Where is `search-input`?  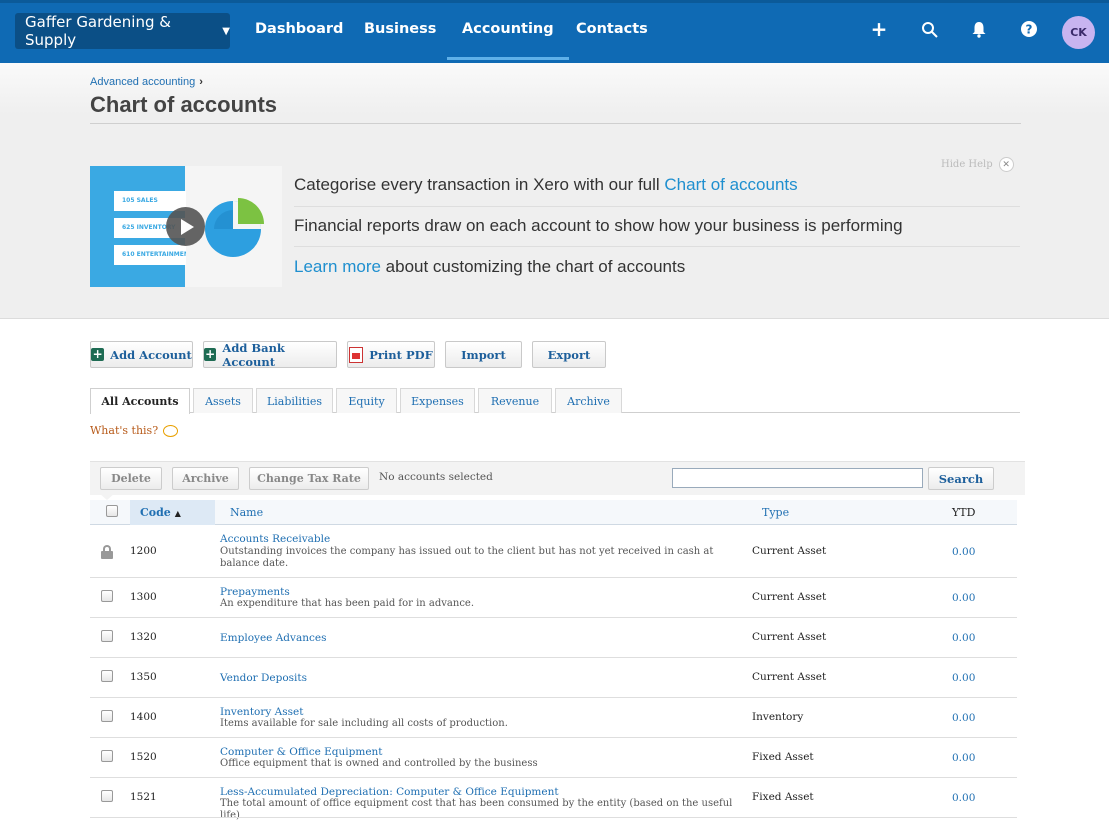
search-input is located at coordinates (797, 478).